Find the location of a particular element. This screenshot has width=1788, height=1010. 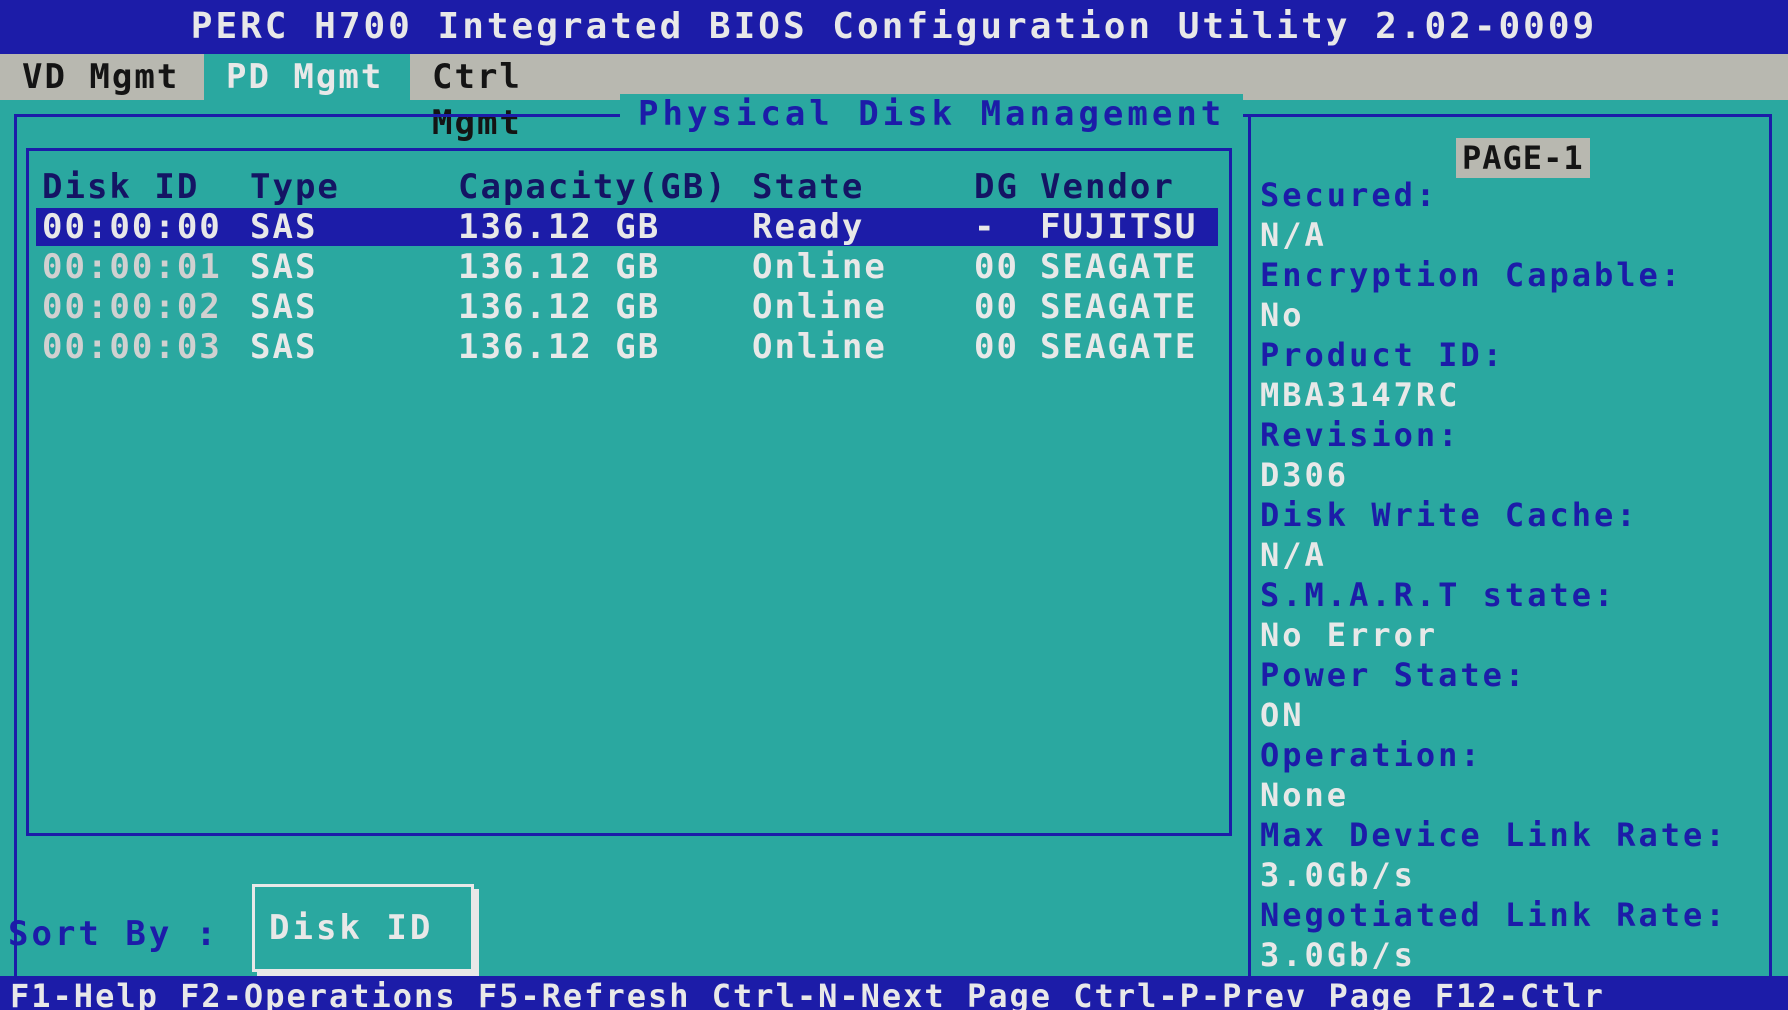

panel-title: Physical Disk Management is located at coordinates (932, 114).